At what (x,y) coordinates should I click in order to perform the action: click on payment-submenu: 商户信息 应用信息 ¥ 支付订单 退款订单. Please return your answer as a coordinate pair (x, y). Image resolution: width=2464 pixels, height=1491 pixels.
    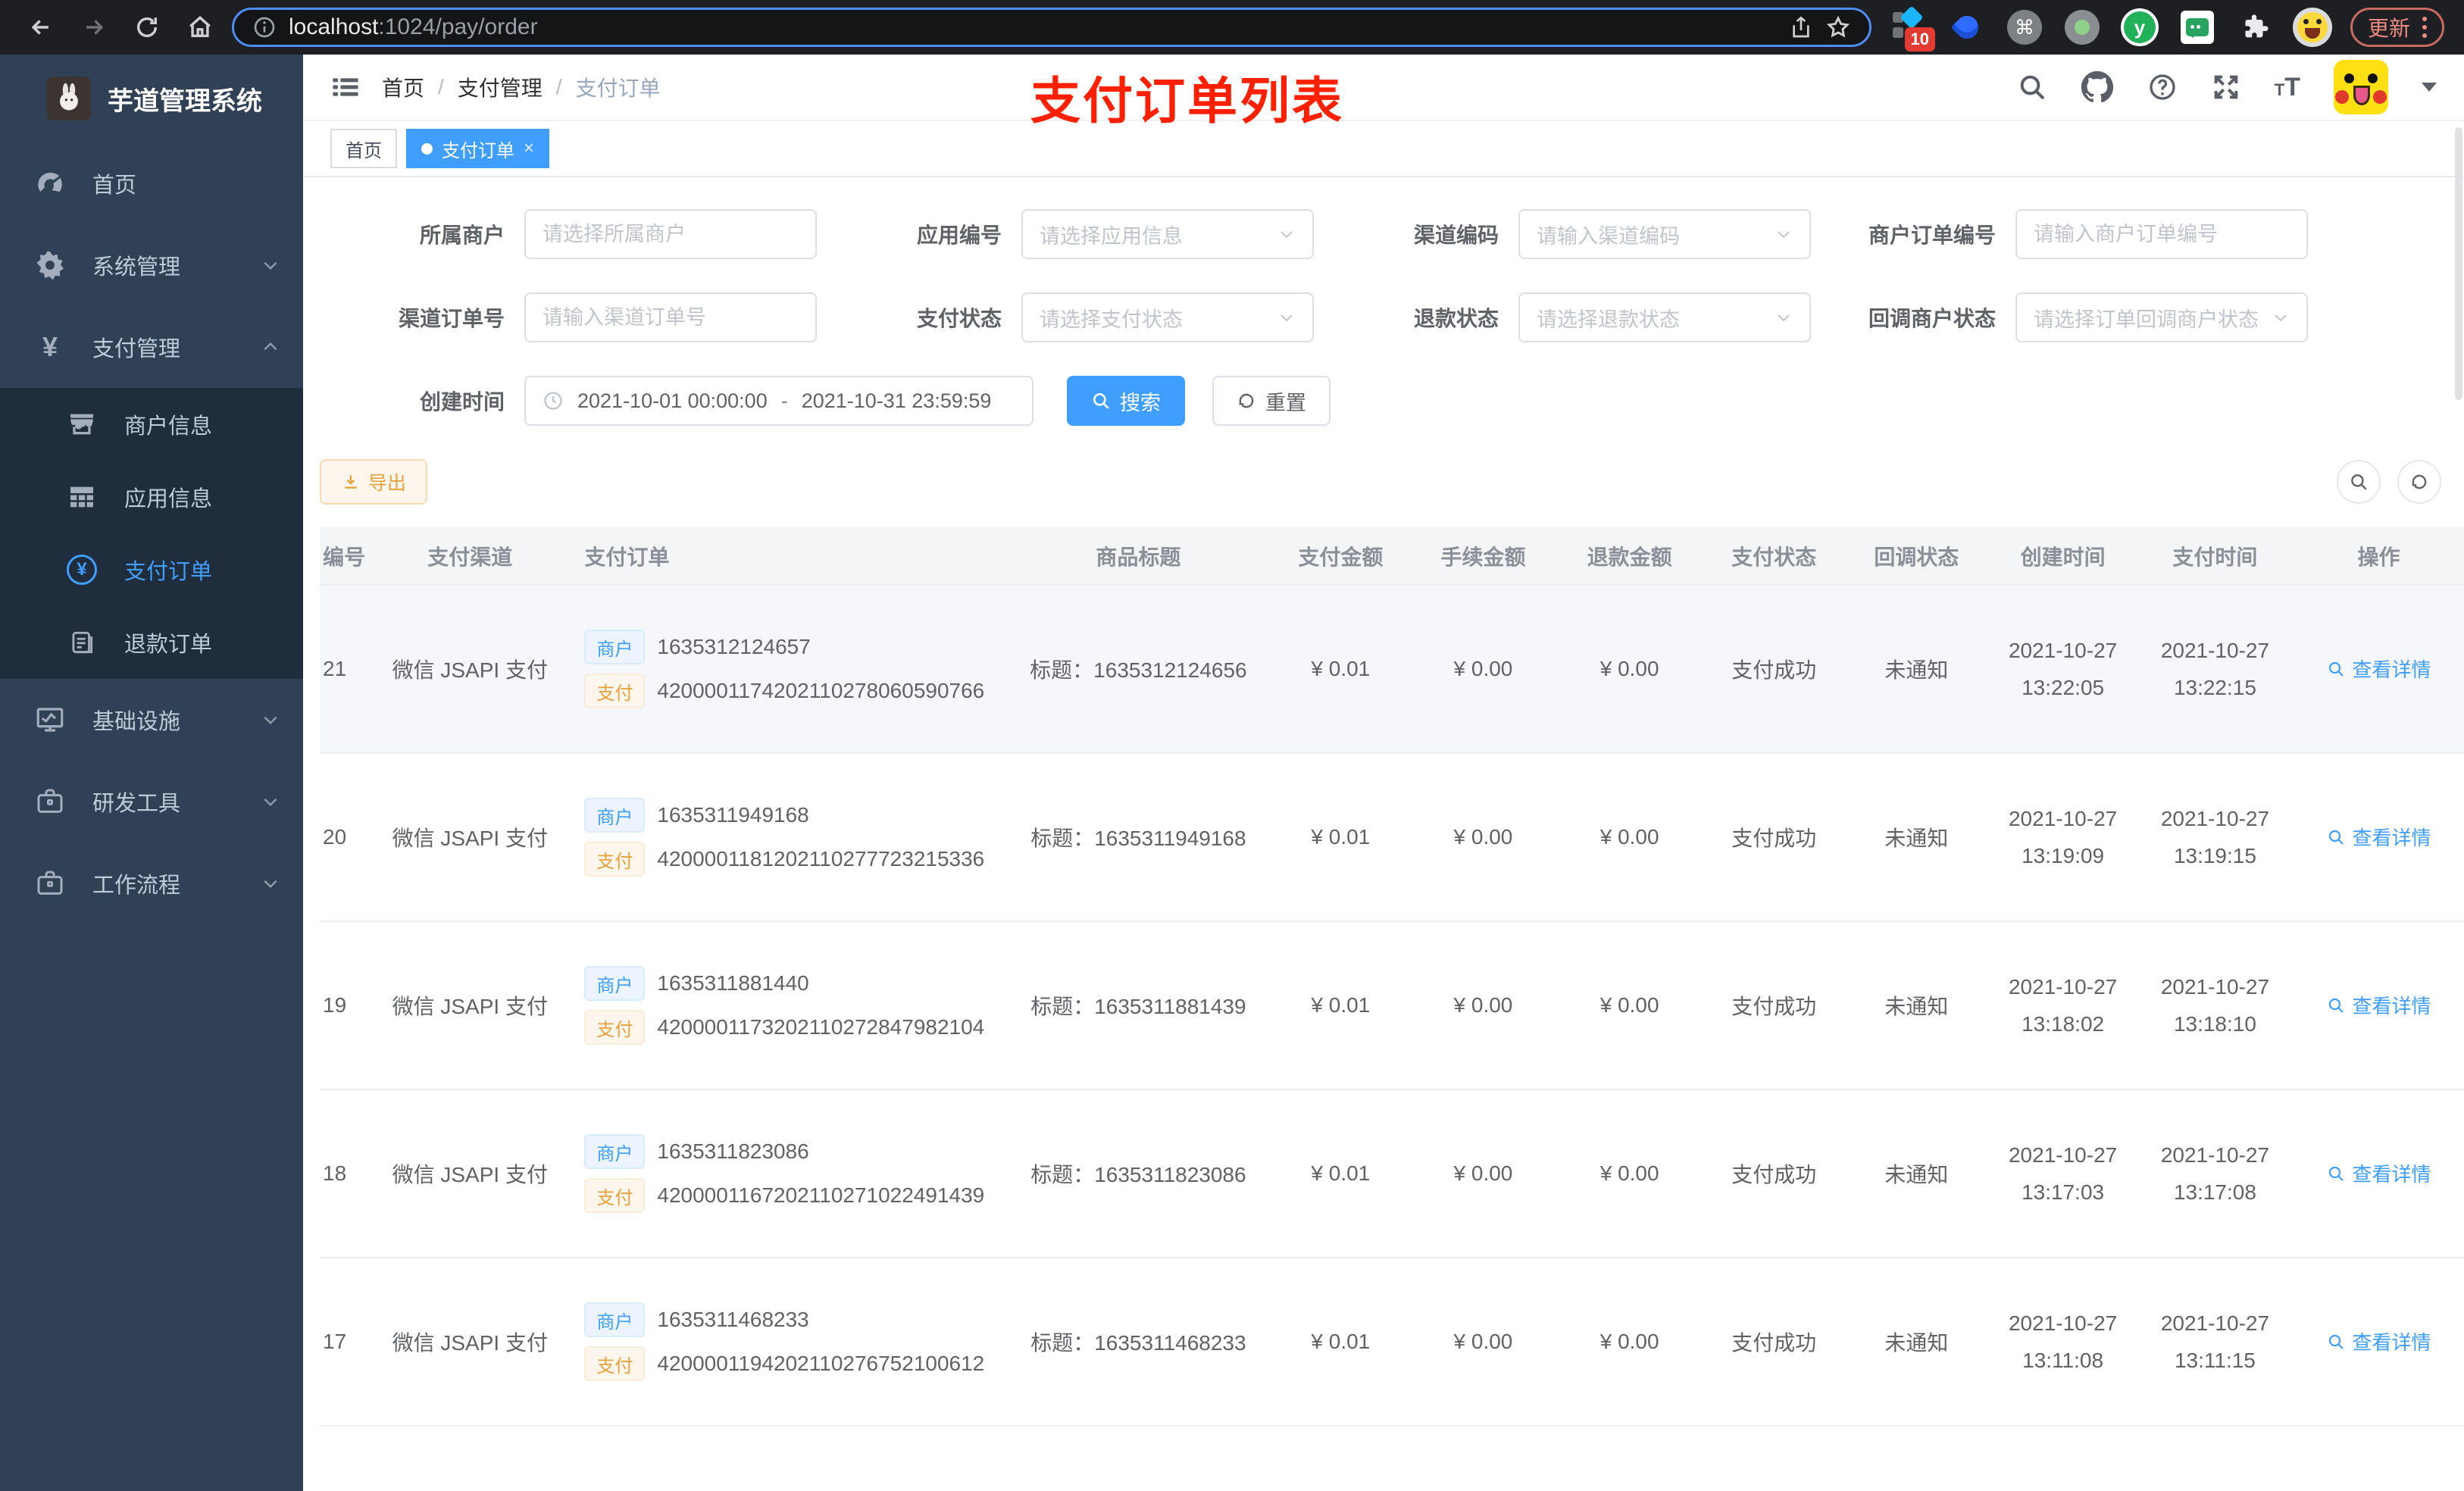
    Looking at the image, I should click on (151, 533).